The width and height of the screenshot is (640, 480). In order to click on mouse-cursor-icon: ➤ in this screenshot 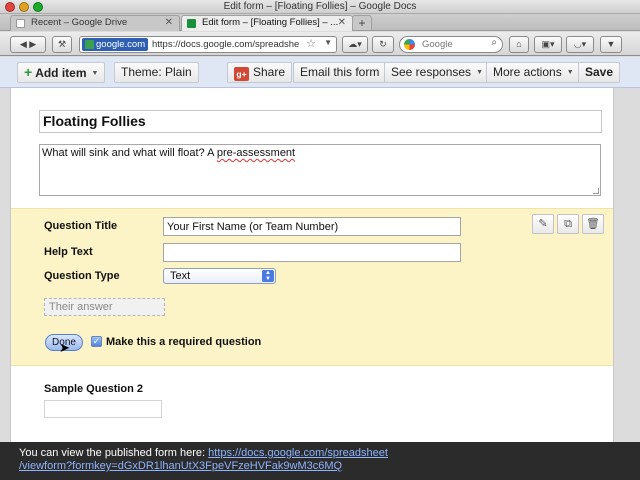, I will do `click(64, 347)`.